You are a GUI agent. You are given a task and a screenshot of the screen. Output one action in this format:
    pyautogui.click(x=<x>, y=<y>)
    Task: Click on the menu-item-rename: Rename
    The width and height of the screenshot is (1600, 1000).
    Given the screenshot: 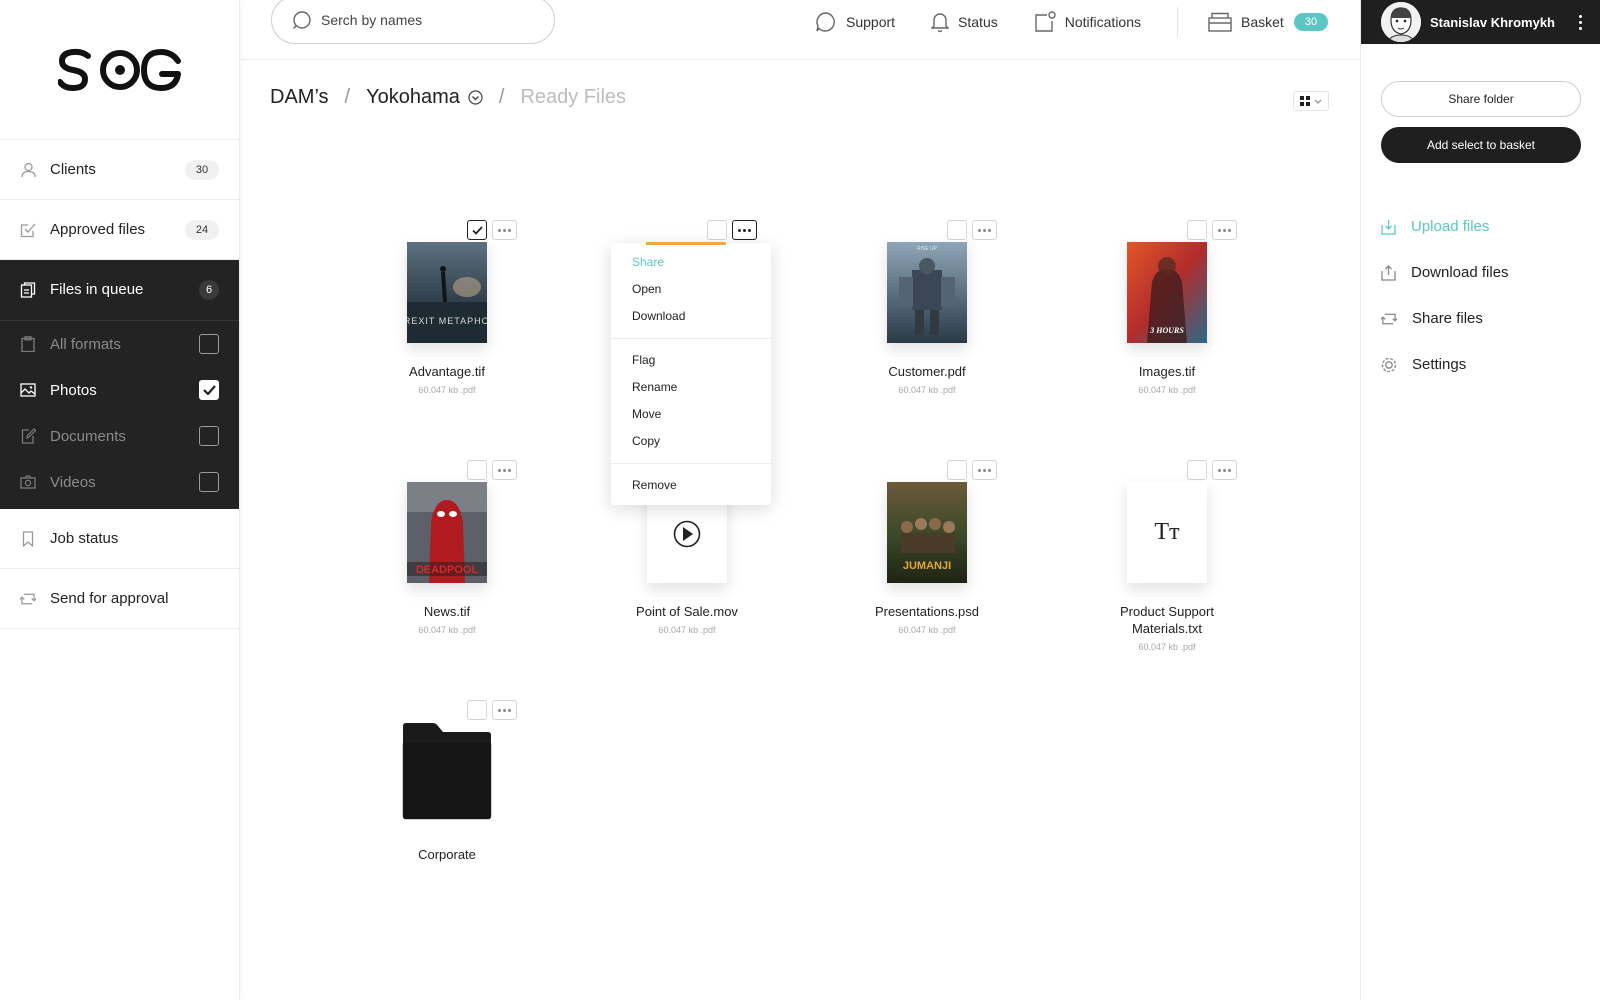 What is the action you would take?
    pyautogui.click(x=691, y=387)
    